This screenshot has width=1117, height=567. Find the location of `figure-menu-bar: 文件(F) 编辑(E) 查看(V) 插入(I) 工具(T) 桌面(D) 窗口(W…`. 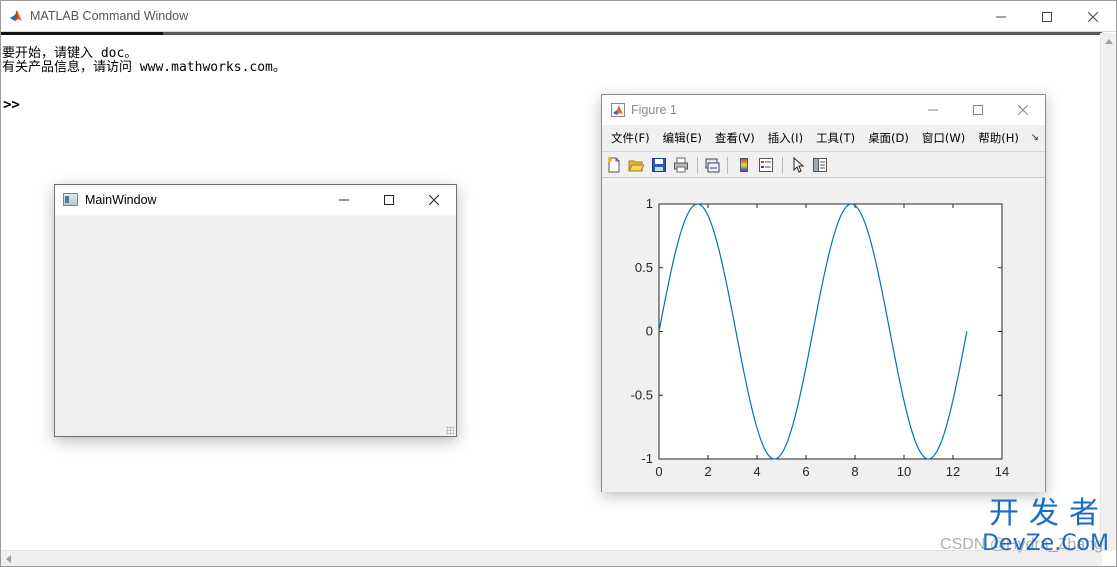

figure-menu-bar: 文件(F) 编辑(E) 查看(V) 插入(I) 工具(T) 桌面(D) 窗口(W… is located at coordinates (823, 138).